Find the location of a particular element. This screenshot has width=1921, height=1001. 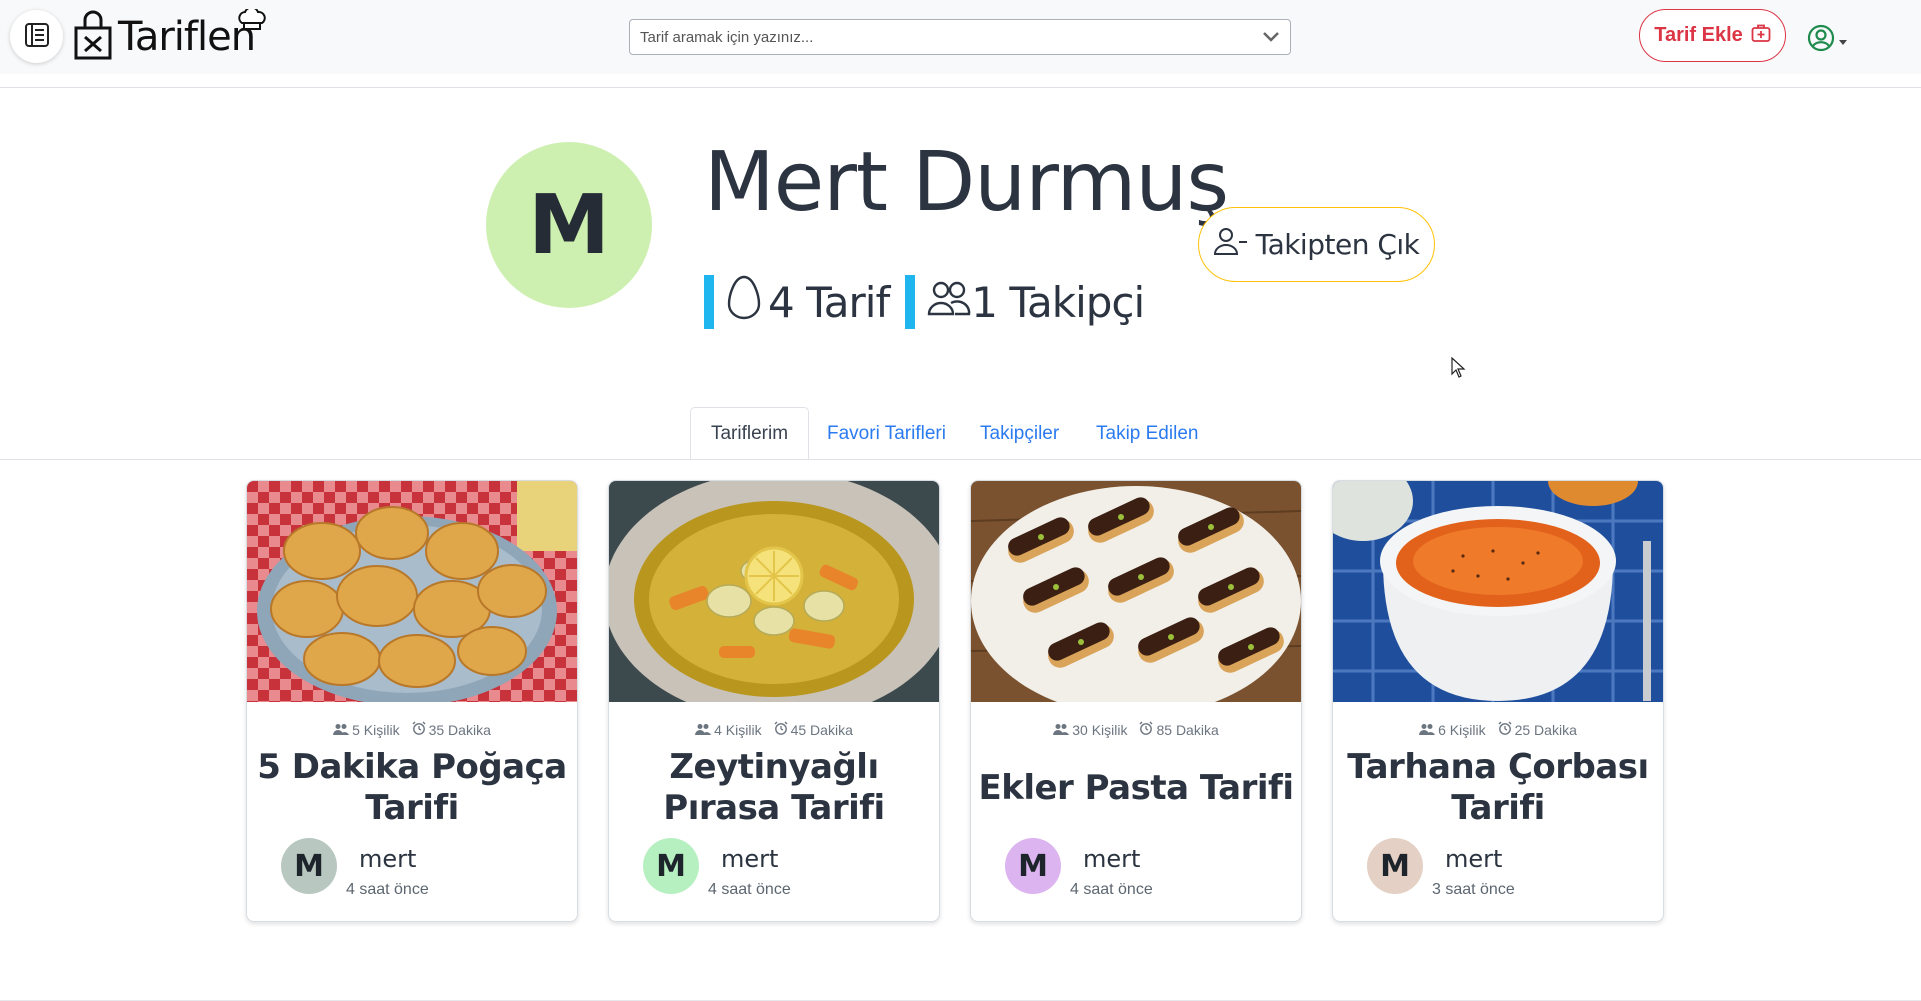

tab-tariflerim: Tariflerim is located at coordinates (749, 433).